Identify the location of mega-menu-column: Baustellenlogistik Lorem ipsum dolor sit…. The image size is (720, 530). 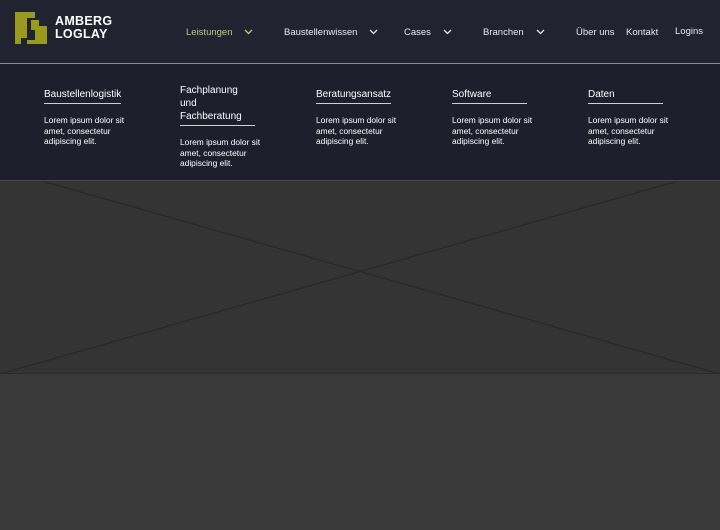
(105, 115).